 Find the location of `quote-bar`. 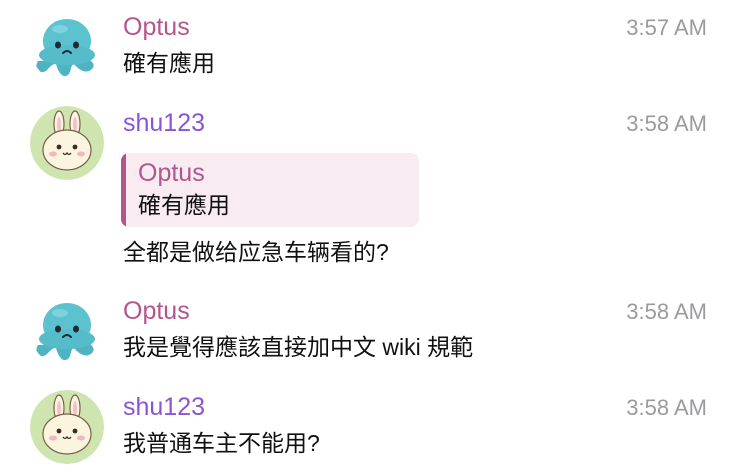

quote-bar is located at coordinates (123, 190).